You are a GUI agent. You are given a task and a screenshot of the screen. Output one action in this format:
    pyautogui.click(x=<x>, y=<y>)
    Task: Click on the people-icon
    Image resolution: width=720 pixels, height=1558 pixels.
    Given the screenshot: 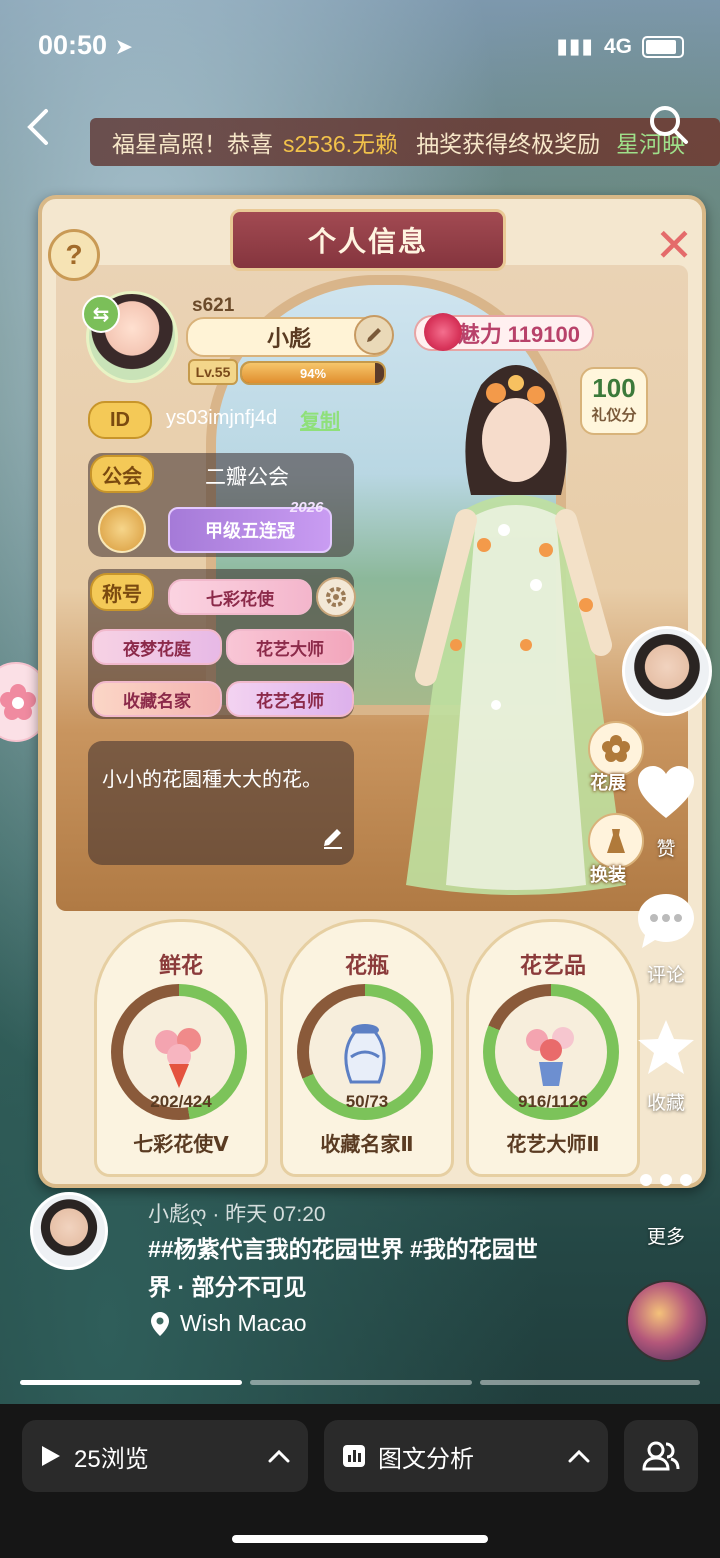 What is the action you would take?
    pyautogui.click(x=661, y=1456)
    